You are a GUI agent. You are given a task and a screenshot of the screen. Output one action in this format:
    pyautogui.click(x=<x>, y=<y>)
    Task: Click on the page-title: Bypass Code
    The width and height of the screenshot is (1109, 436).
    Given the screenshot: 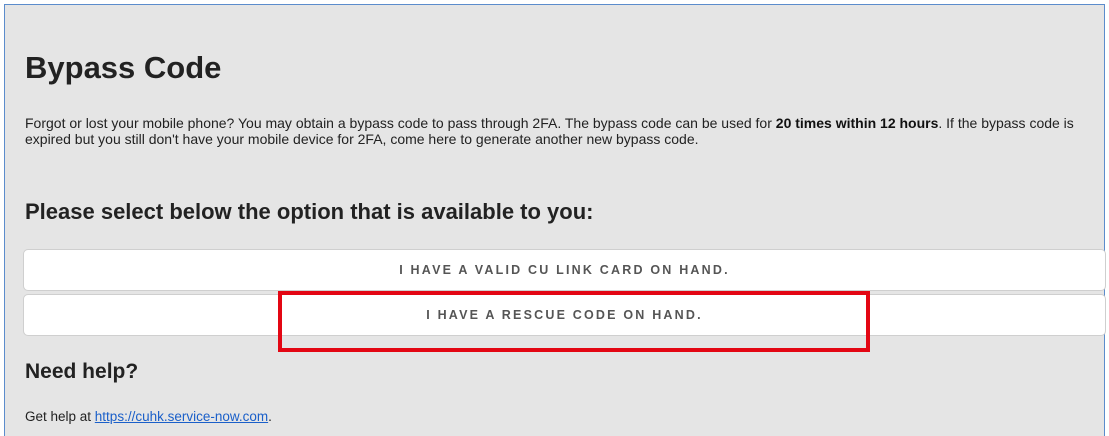 What is the action you would take?
    pyautogui.click(x=123, y=67)
    